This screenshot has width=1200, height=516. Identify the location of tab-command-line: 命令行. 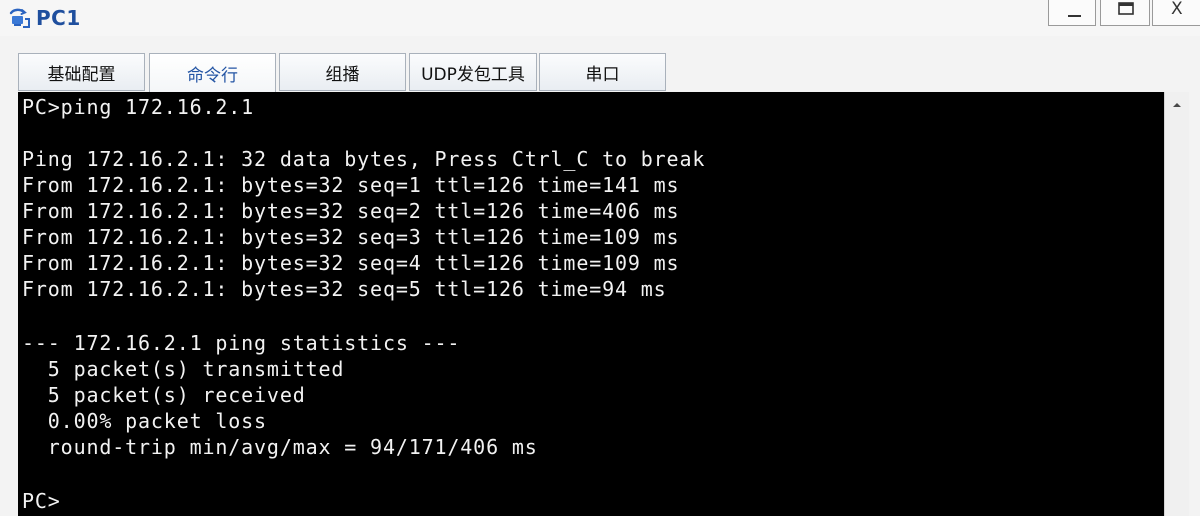
(212, 73).